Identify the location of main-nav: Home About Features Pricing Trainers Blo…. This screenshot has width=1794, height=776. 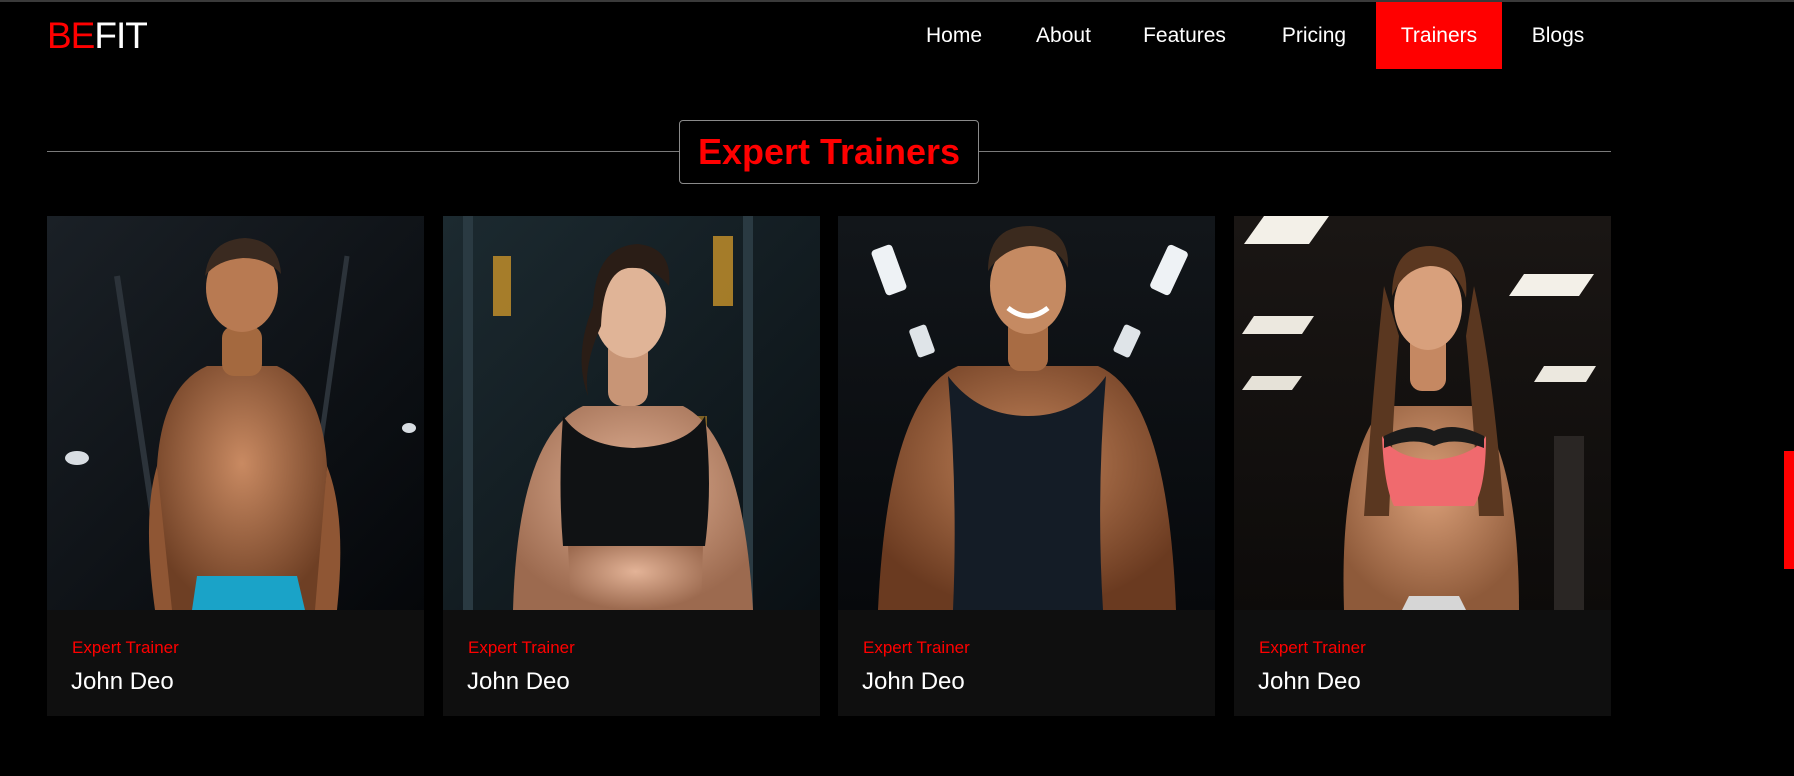
(1256, 35).